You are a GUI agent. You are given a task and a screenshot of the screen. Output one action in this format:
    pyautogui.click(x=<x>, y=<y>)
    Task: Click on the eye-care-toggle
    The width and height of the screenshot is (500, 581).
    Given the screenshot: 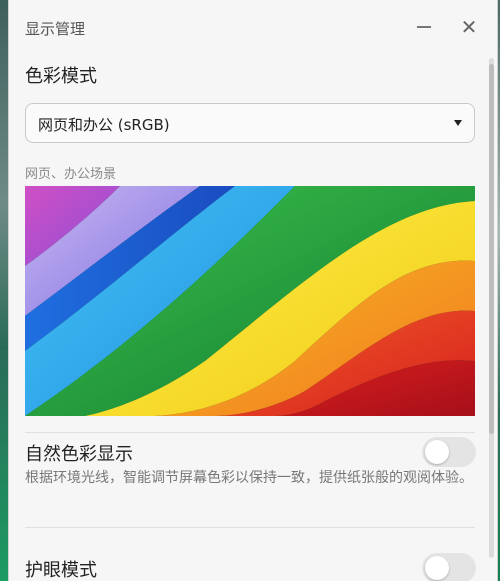 What is the action you would take?
    pyautogui.click(x=449, y=567)
    